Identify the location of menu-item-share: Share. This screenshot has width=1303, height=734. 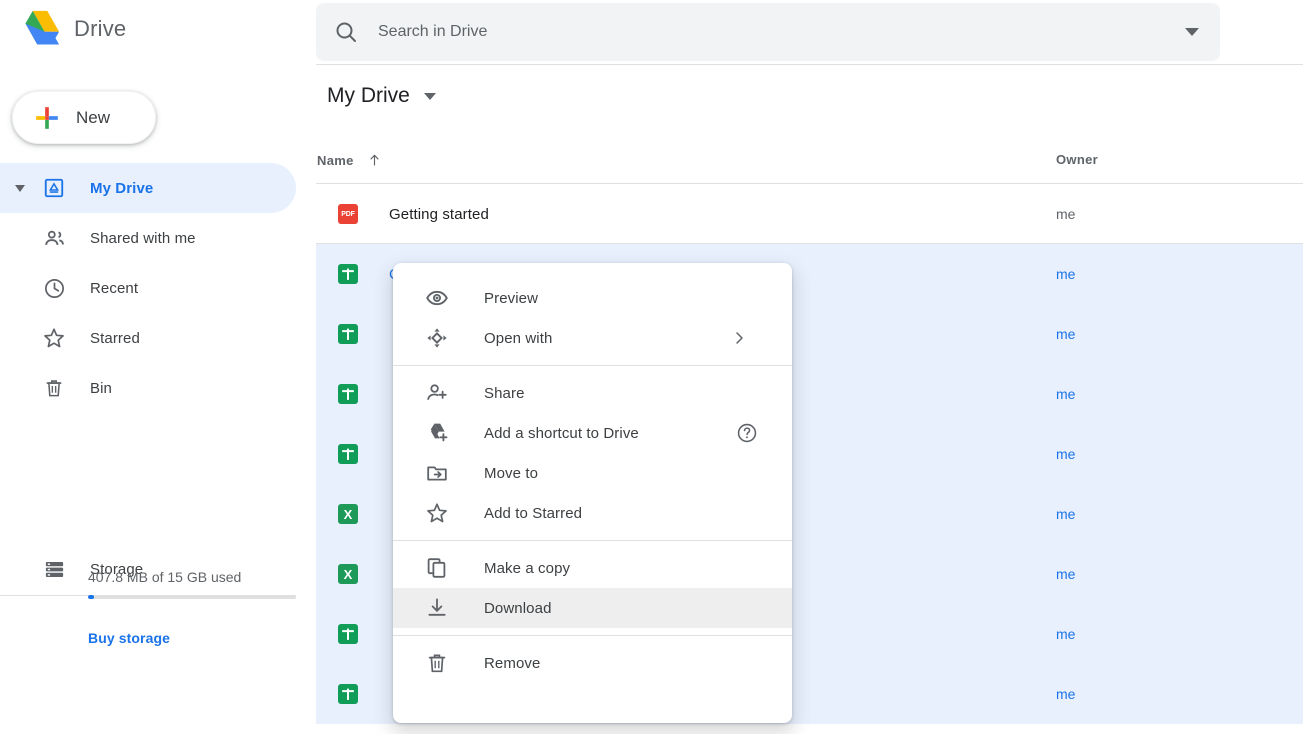
(592, 393).